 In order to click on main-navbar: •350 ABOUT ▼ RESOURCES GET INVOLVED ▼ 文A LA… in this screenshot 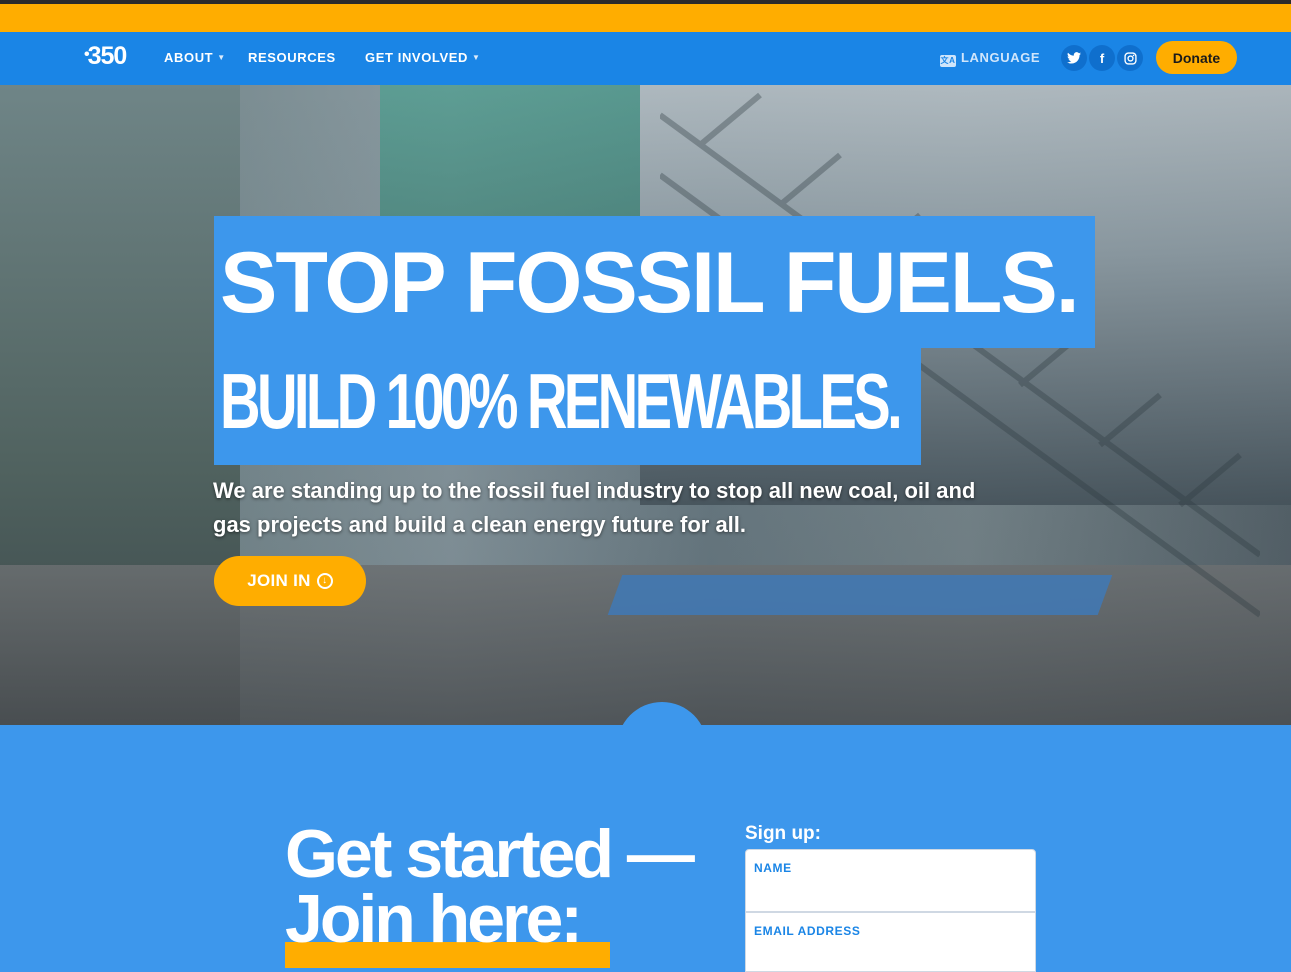, I will do `click(645, 58)`.